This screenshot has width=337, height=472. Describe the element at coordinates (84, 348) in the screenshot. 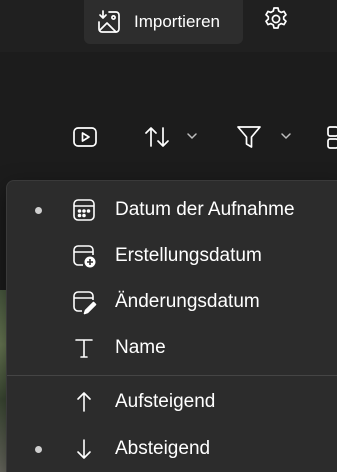

I see `text-t-icon` at that location.